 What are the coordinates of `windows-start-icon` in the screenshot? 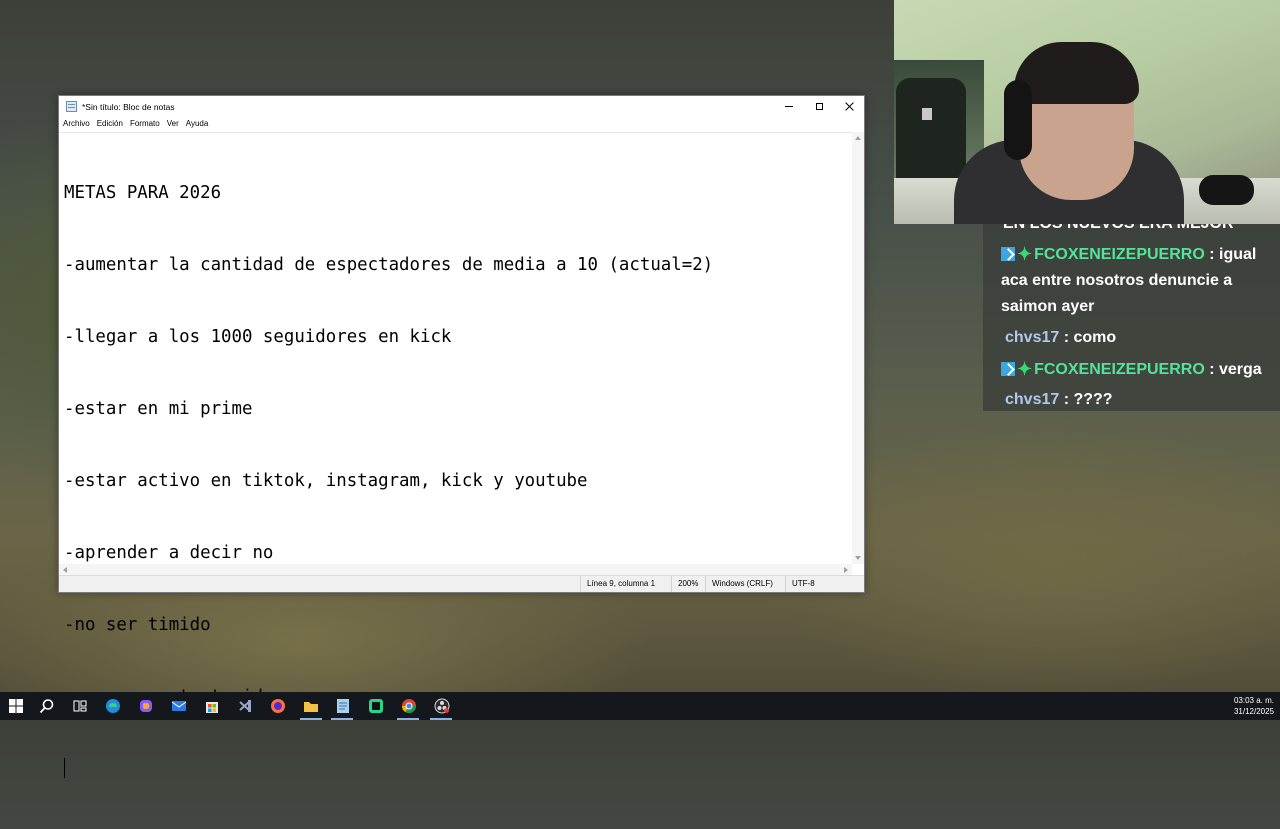 It's located at (16, 706).